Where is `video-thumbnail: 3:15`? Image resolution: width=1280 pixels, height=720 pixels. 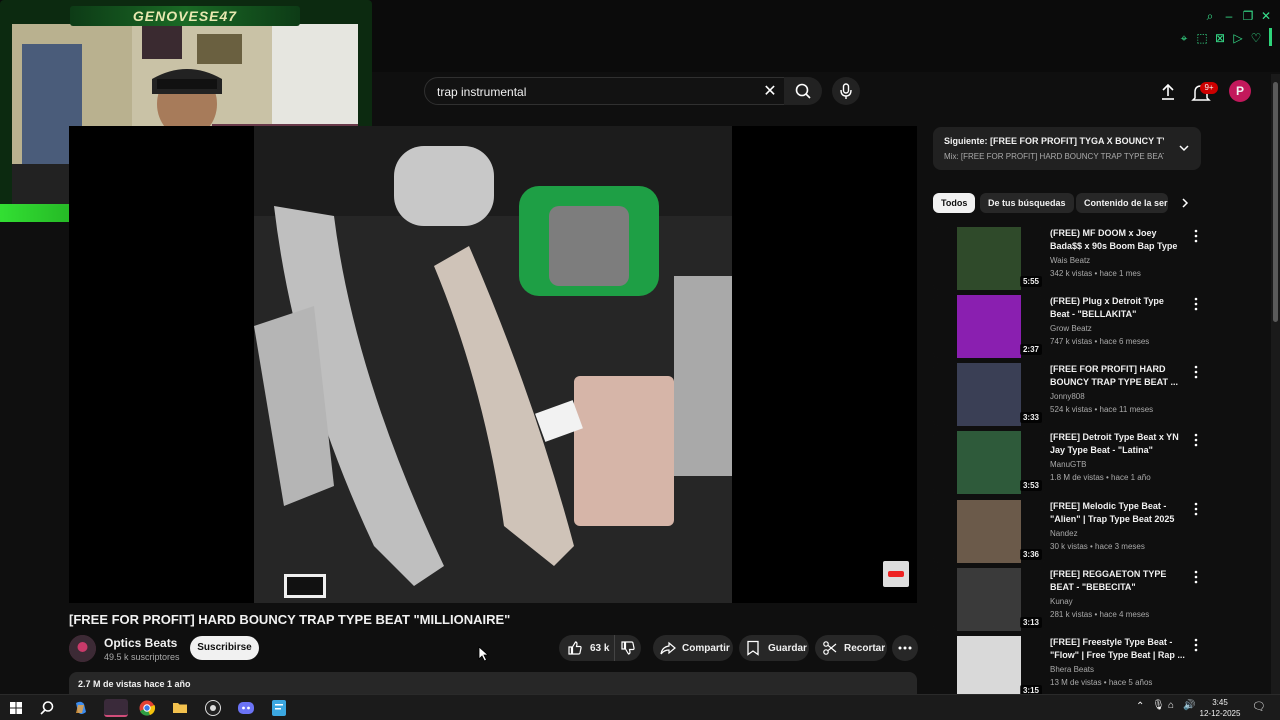 video-thumbnail: 3:15 is located at coordinates (989, 667).